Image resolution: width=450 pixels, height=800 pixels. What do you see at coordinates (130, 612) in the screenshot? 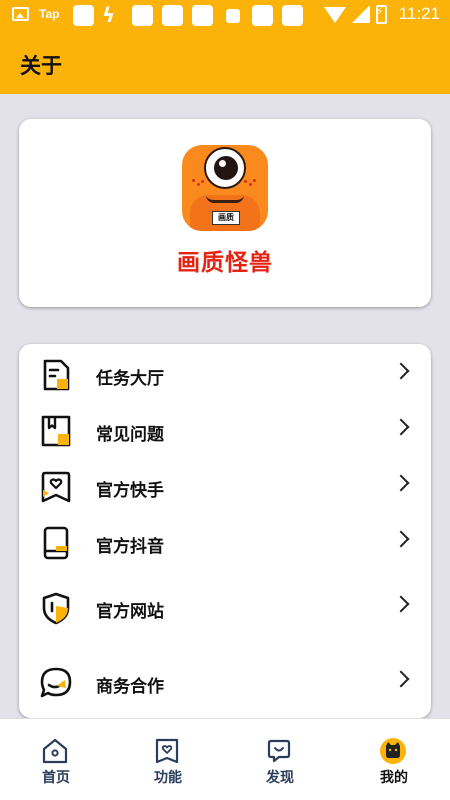
I see `menu-item-label: 官方网站` at bounding box center [130, 612].